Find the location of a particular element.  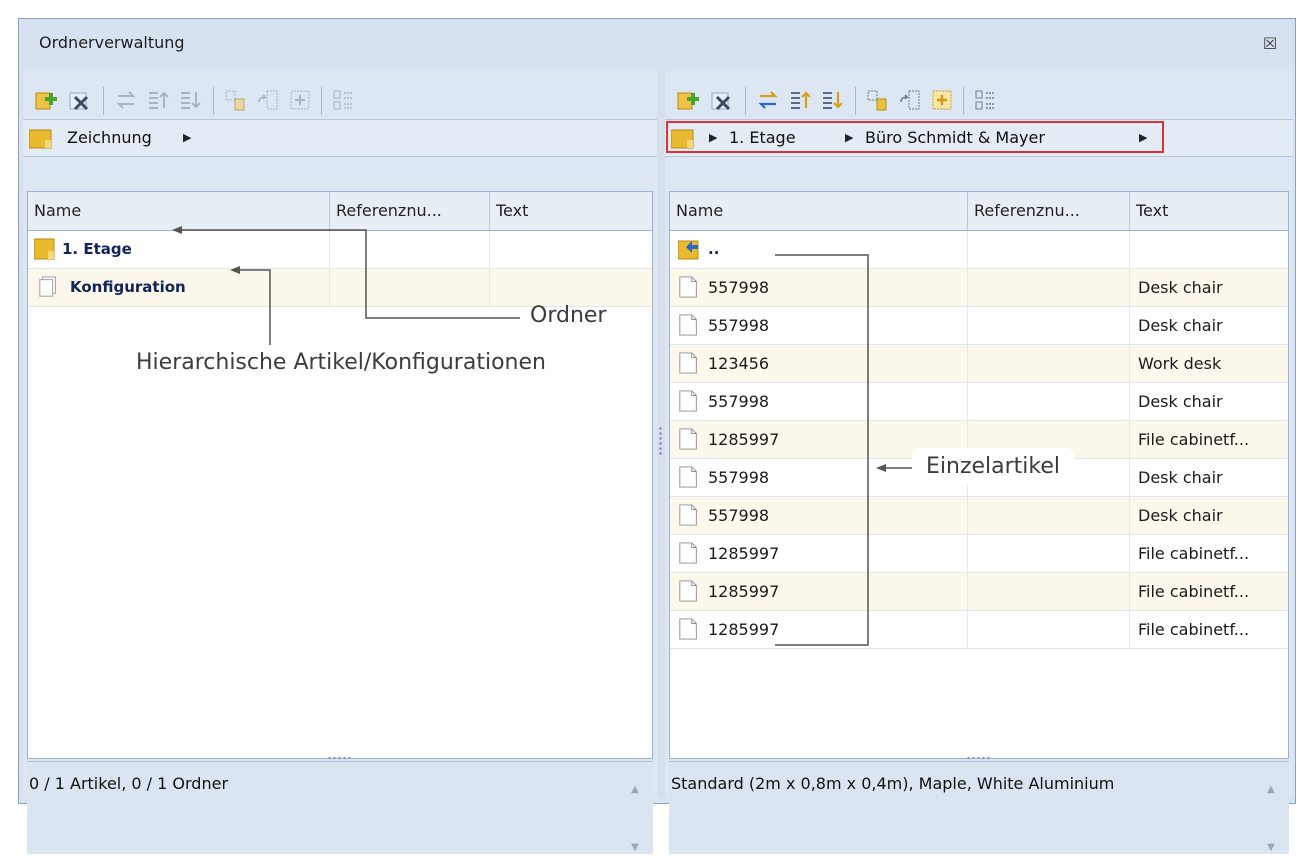

close-icon: ☒ is located at coordinates (1270, 44).